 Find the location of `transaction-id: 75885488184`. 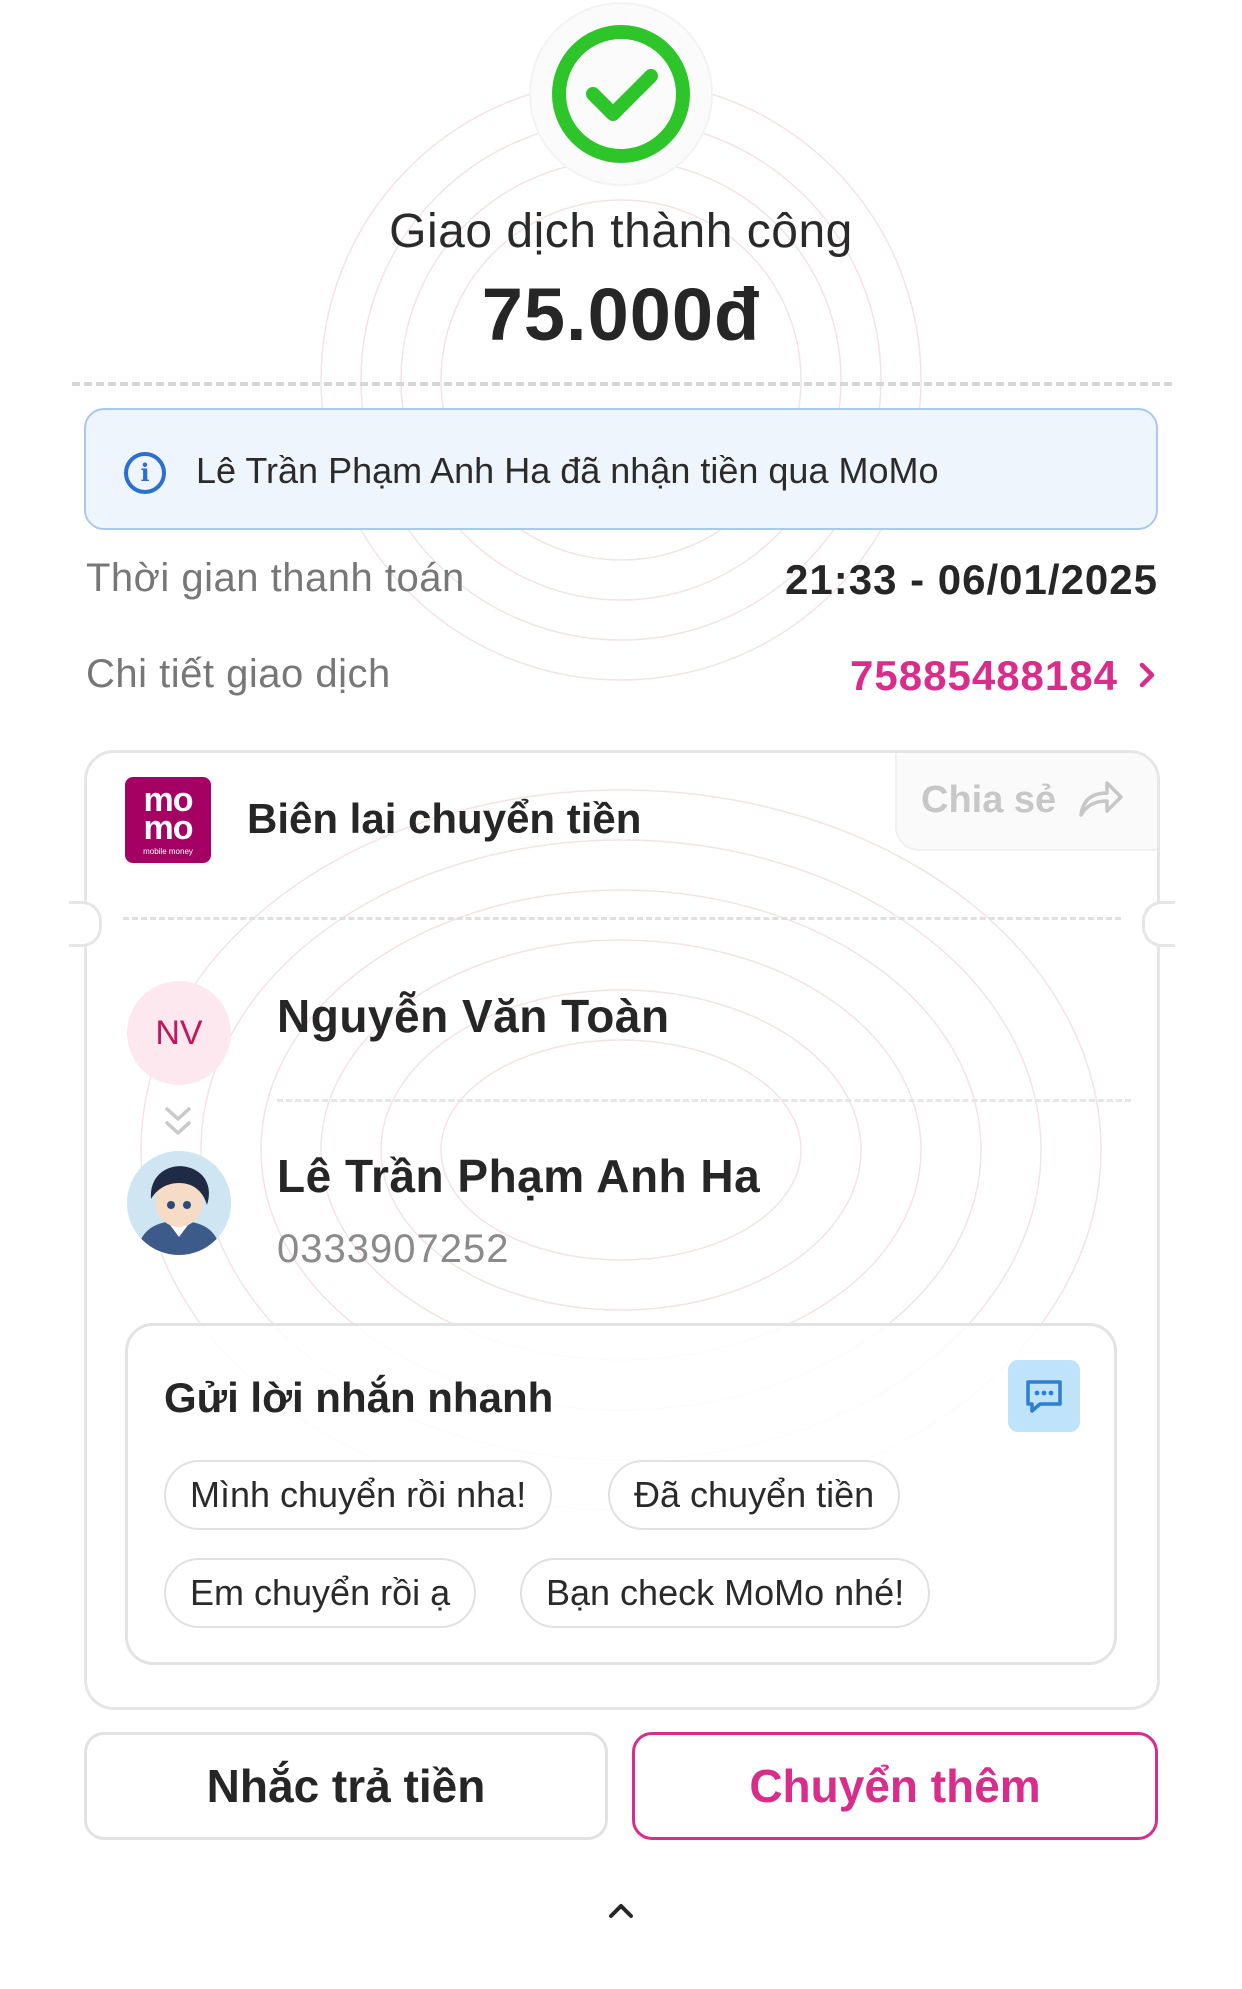

transaction-id: 75885488184 is located at coordinates (984, 675).